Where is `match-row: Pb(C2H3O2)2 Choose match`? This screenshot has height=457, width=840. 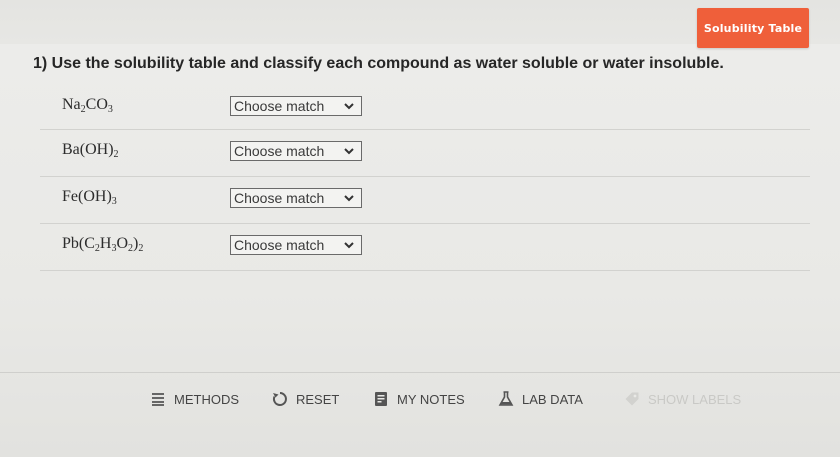 match-row: Pb(C2H3O2)2 Choose match is located at coordinates (425, 247).